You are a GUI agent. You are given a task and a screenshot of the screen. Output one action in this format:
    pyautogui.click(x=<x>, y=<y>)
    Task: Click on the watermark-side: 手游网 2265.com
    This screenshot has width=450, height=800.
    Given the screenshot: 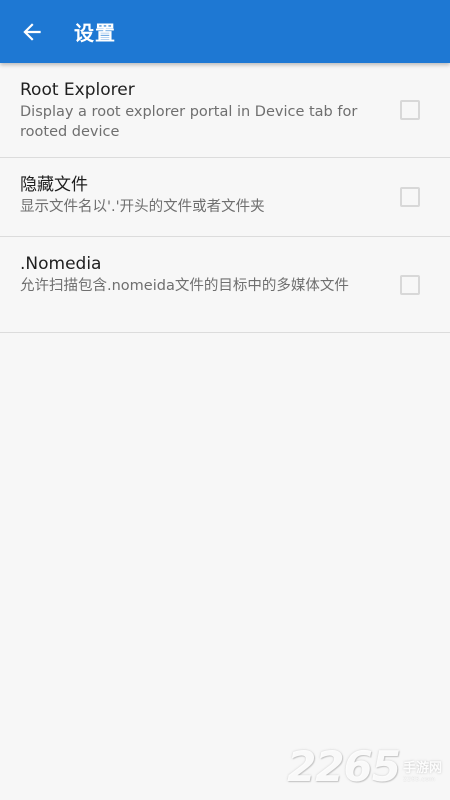 What is the action you would take?
    pyautogui.click(x=422, y=772)
    